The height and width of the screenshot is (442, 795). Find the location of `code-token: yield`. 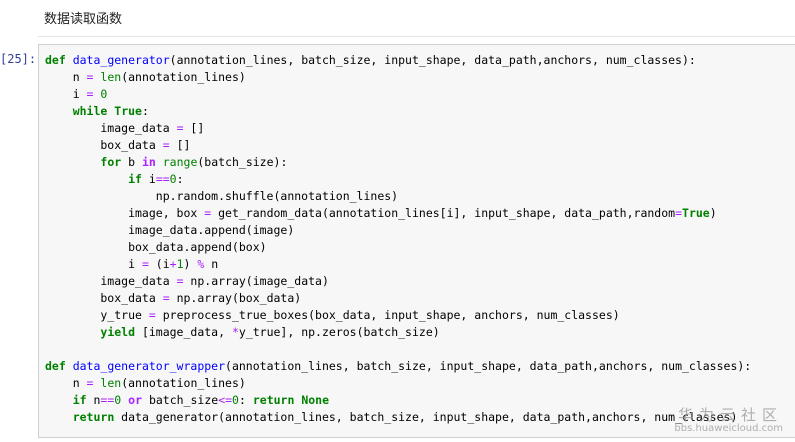

code-token: yield is located at coordinates (118, 332).